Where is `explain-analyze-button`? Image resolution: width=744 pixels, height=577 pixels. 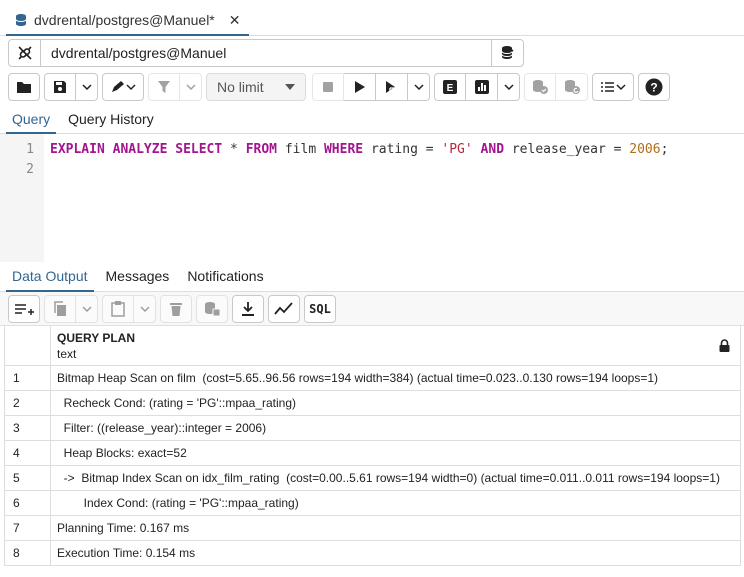
explain-analyze-button is located at coordinates (482, 87).